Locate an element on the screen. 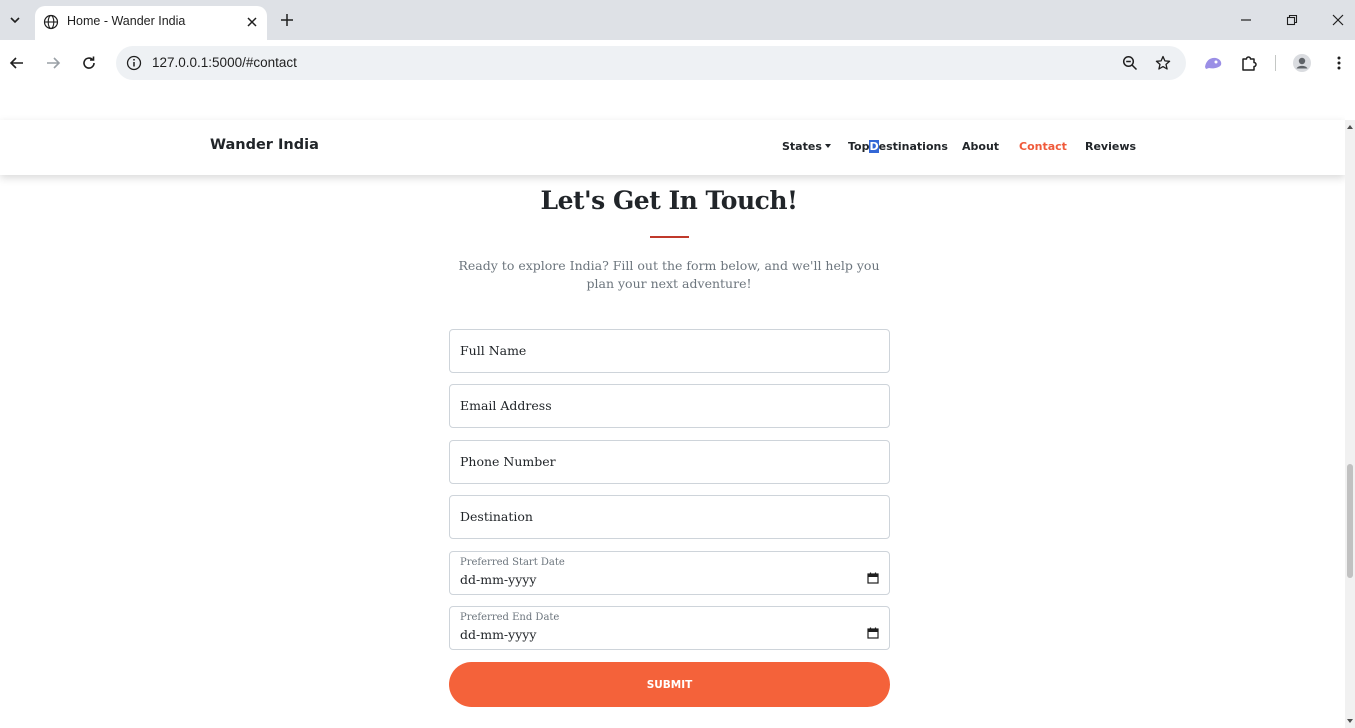 This screenshot has width=1355, height=728. reload-button is located at coordinates (89, 63).